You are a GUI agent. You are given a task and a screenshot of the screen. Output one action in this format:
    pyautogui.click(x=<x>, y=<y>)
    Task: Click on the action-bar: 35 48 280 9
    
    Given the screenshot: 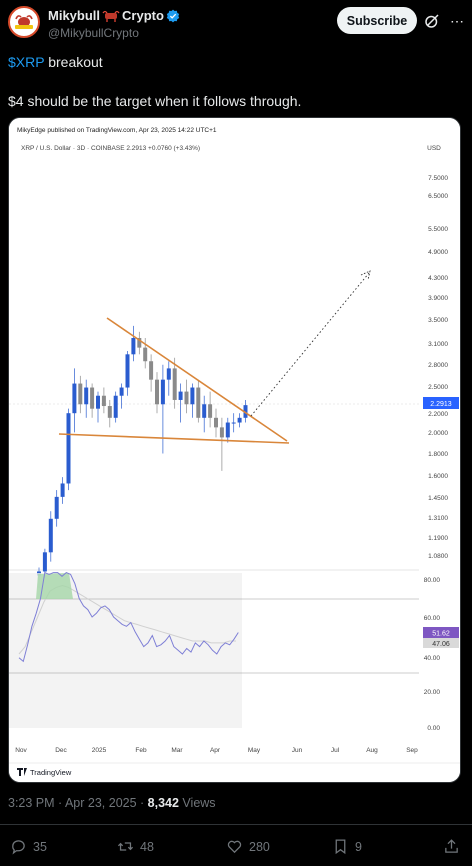 What is the action you would take?
    pyautogui.click(x=236, y=847)
    